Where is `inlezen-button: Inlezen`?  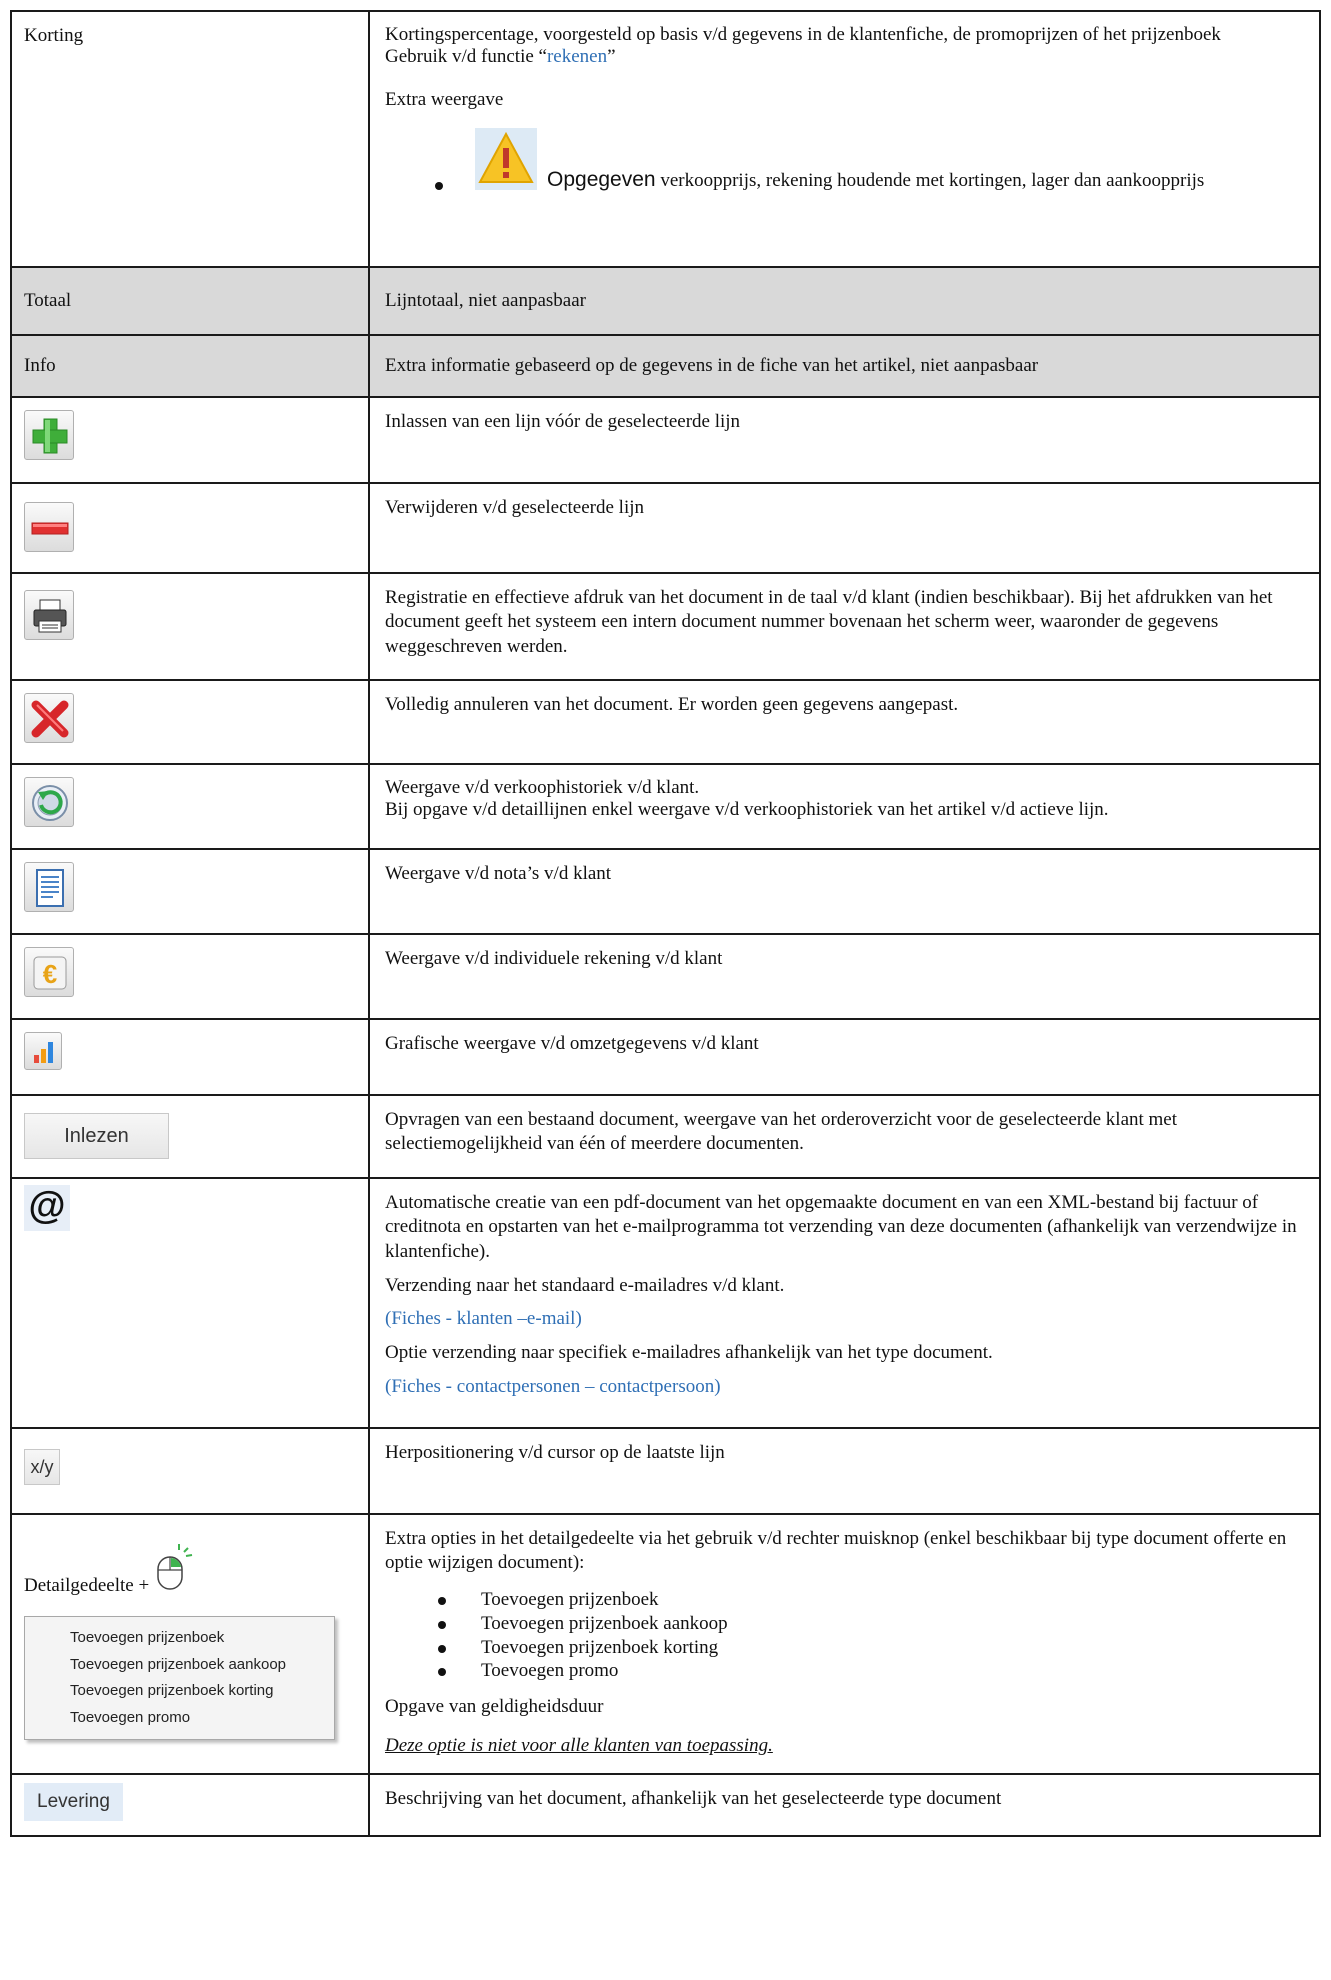
inlezen-button: Inlezen is located at coordinates (96, 1136).